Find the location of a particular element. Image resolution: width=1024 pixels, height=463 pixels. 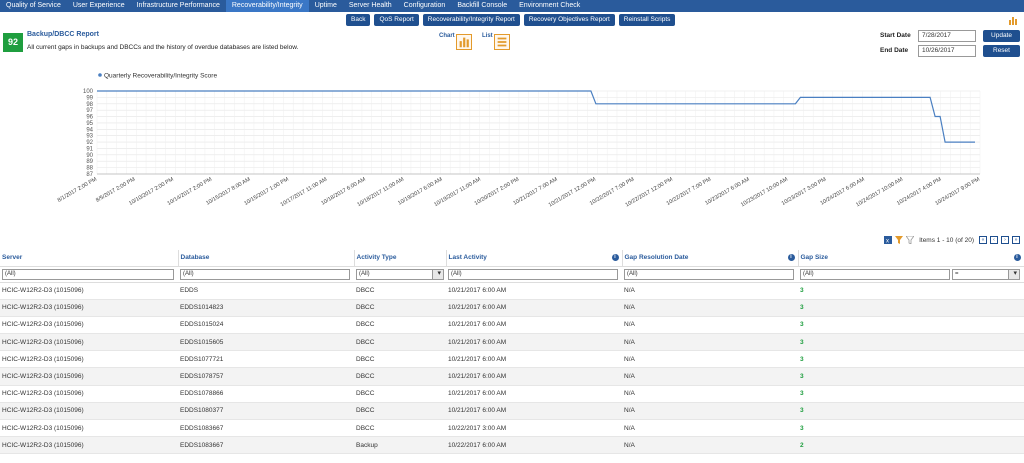

pager-first-button: « is located at coordinates (983, 240).